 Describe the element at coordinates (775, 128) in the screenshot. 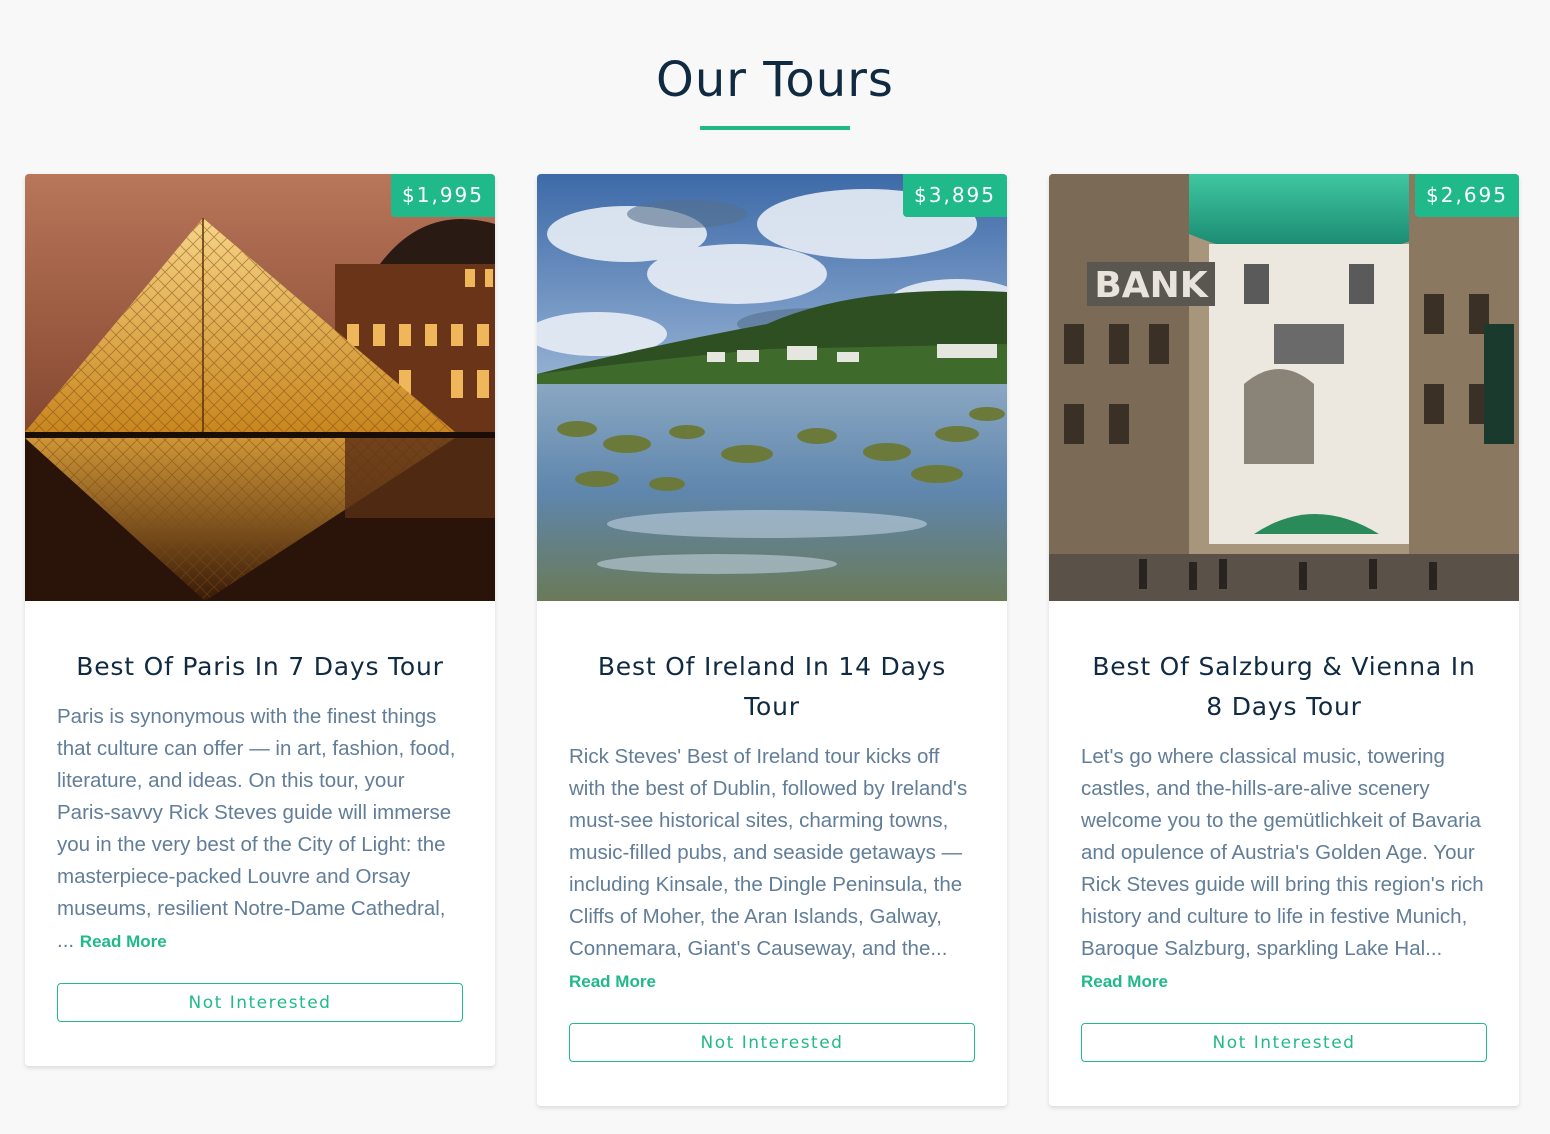

I see `title-underline` at that location.